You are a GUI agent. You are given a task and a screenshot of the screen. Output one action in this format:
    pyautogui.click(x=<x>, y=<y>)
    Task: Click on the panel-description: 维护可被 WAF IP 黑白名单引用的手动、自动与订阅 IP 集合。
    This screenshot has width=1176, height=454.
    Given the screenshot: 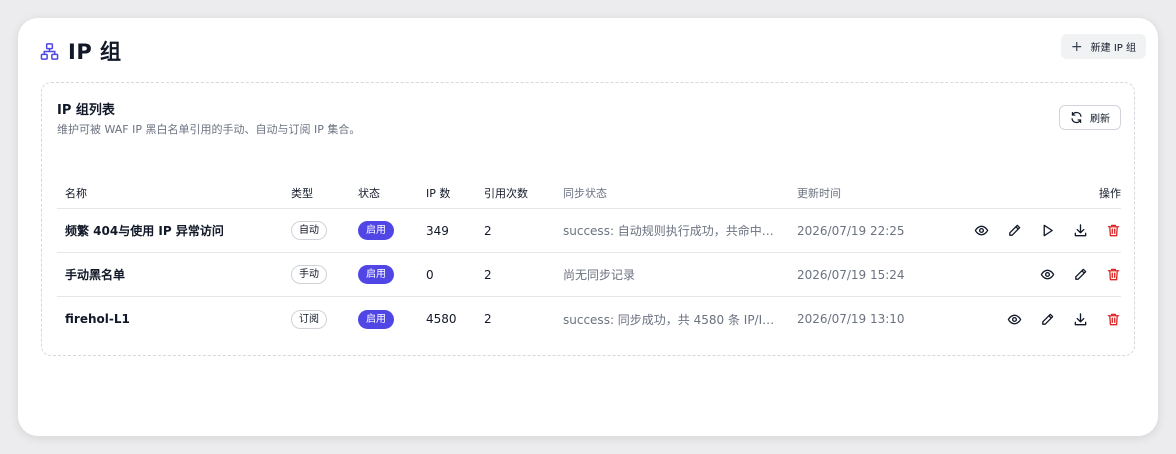 What is the action you would take?
    pyautogui.click(x=209, y=129)
    